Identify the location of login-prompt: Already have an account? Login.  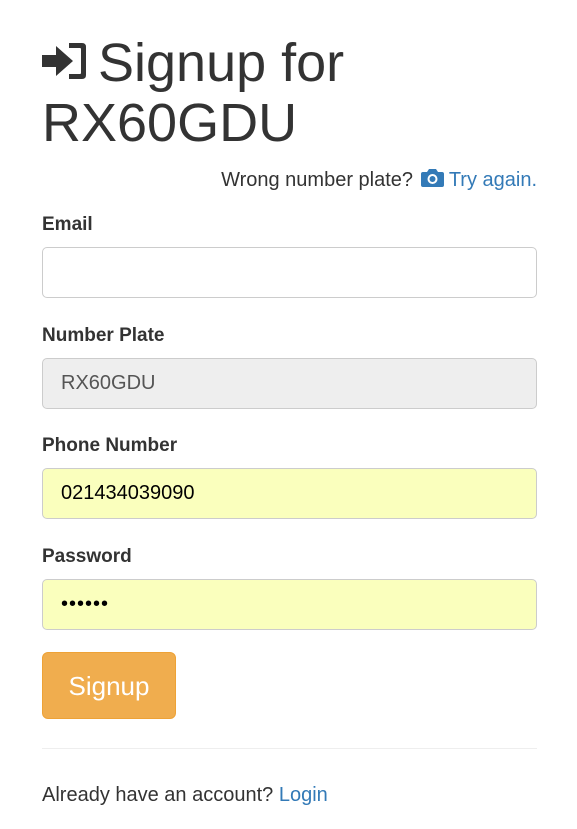
(185, 795).